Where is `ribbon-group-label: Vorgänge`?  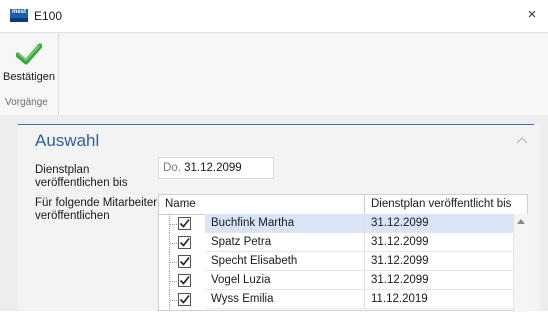 ribbon-group-label: Vorgänge is located at coordinates (26, 102).